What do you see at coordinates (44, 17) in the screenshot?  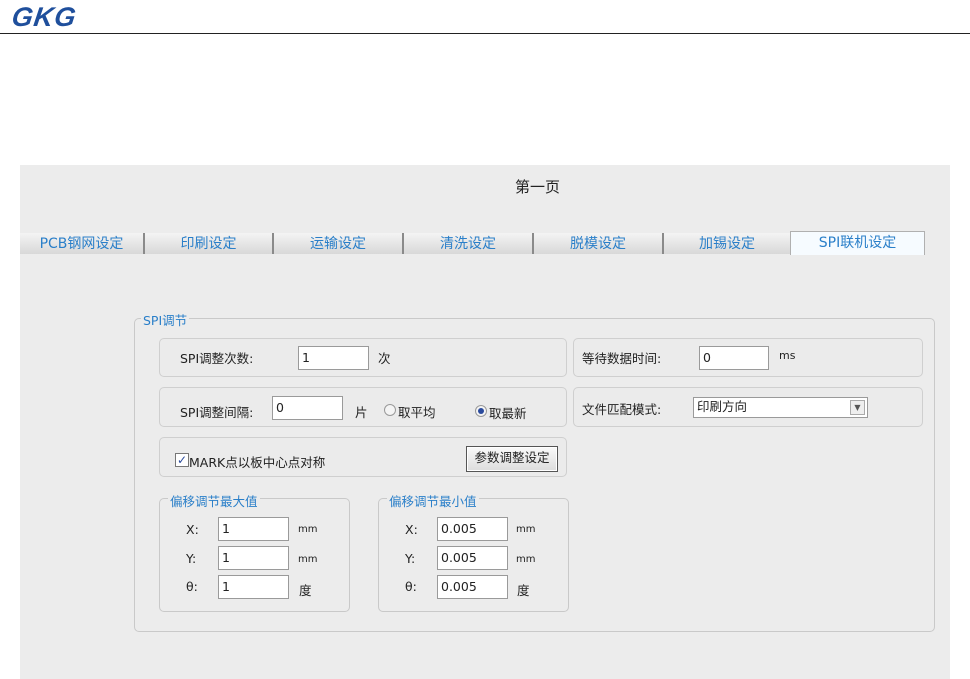 I see `gkg-logo: GKG` at bounding box center [44, 17].